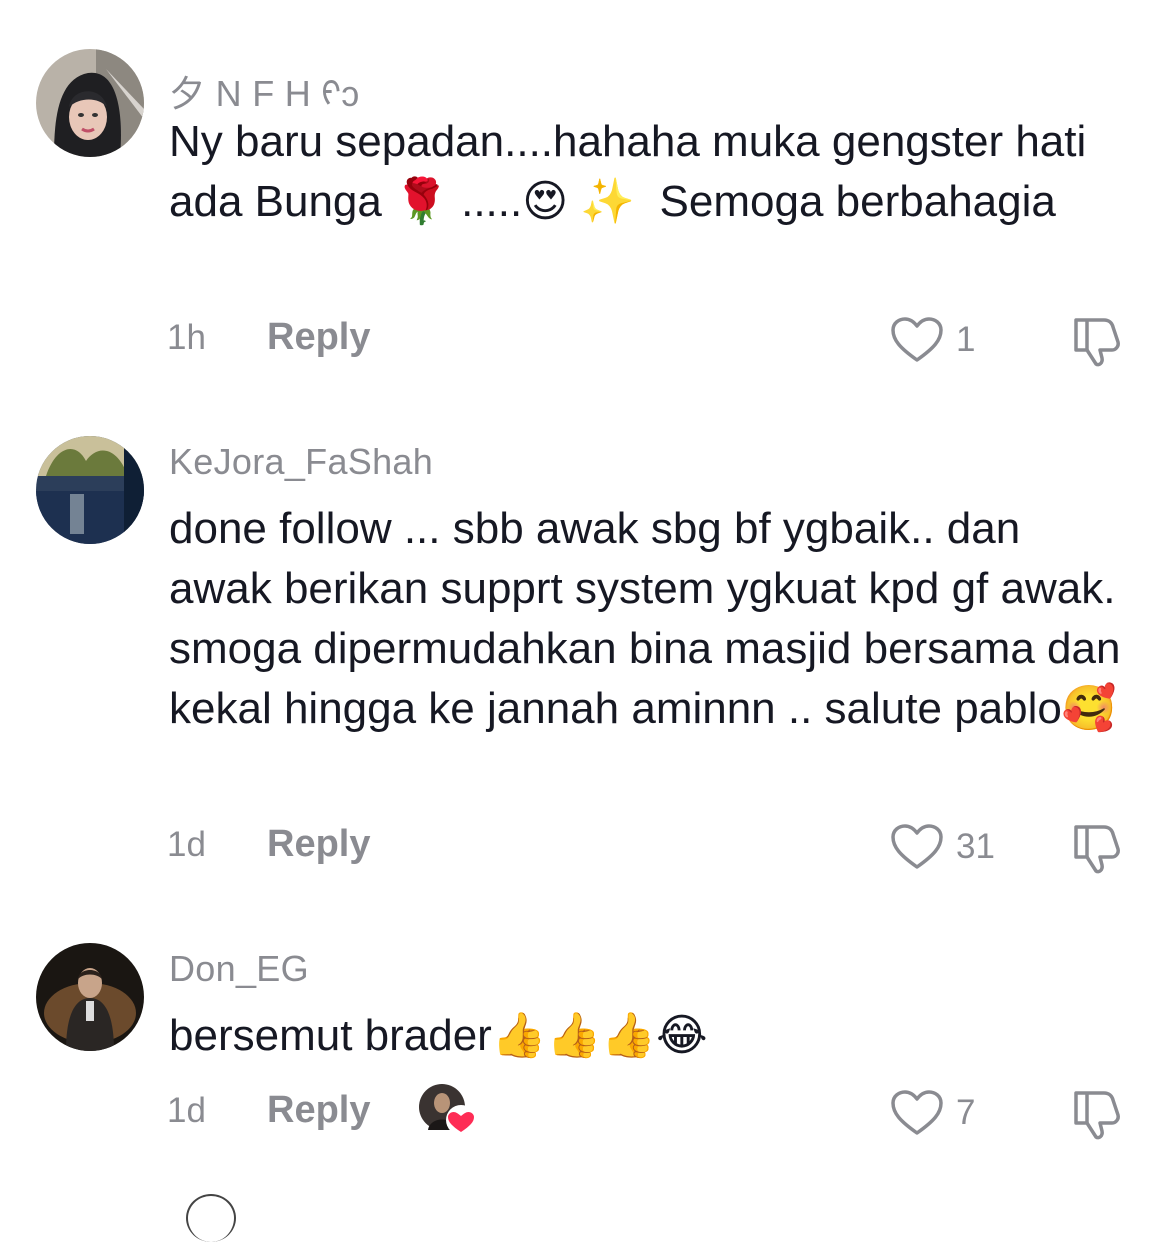 The height and width of the screenshot is (1242, 1170). I want to click on like-count: 31, so click(975, 846).